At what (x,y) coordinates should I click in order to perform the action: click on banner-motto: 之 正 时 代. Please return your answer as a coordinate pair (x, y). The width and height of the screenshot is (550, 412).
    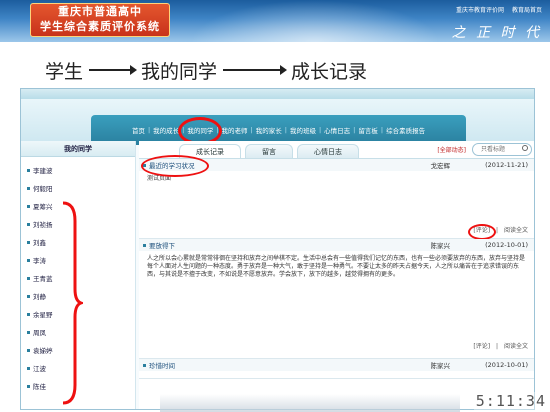
    Looking at the image, I should click on (496, 33).